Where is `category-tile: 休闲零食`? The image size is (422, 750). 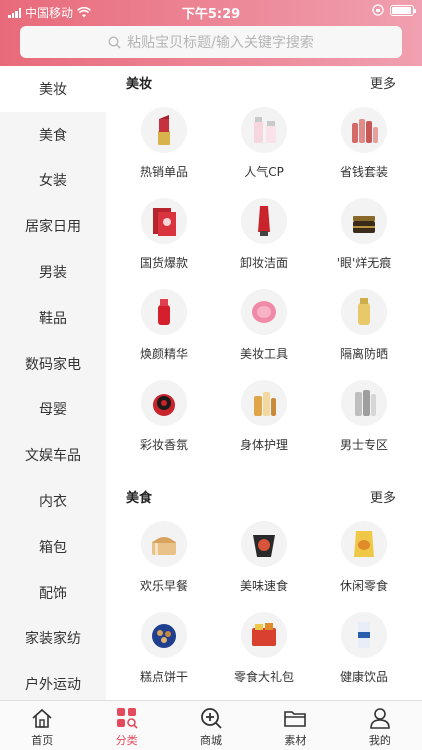 category-tile: 休闲零食 is located at coordinates (364, 557).